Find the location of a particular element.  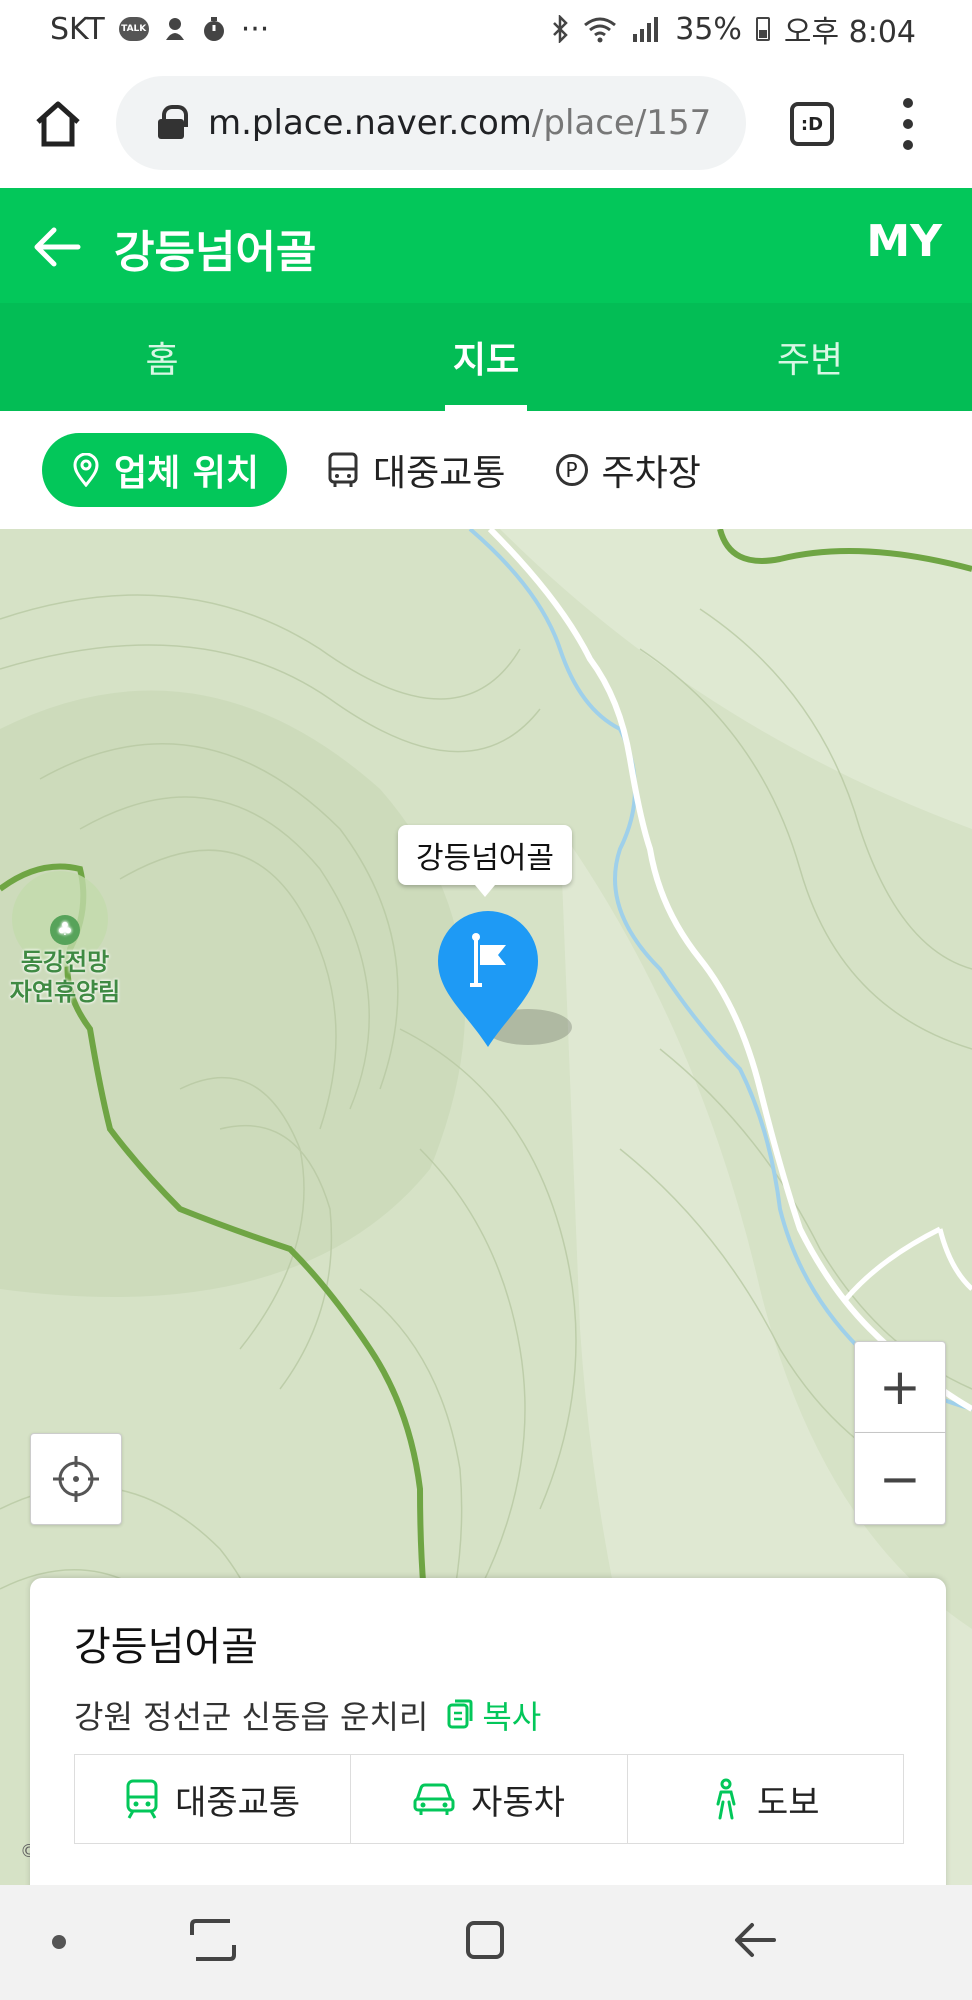

zoom-out-button: − is located at coordinates (900, 1479).